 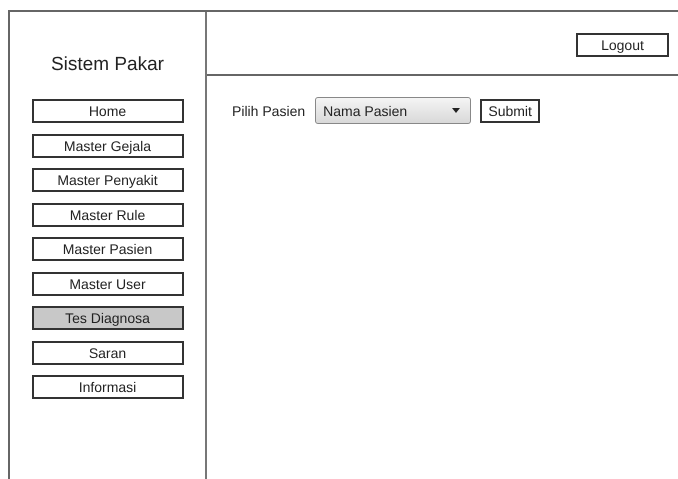 I want to click on nav-button: Master Pasien, so click(x=108, y=249).